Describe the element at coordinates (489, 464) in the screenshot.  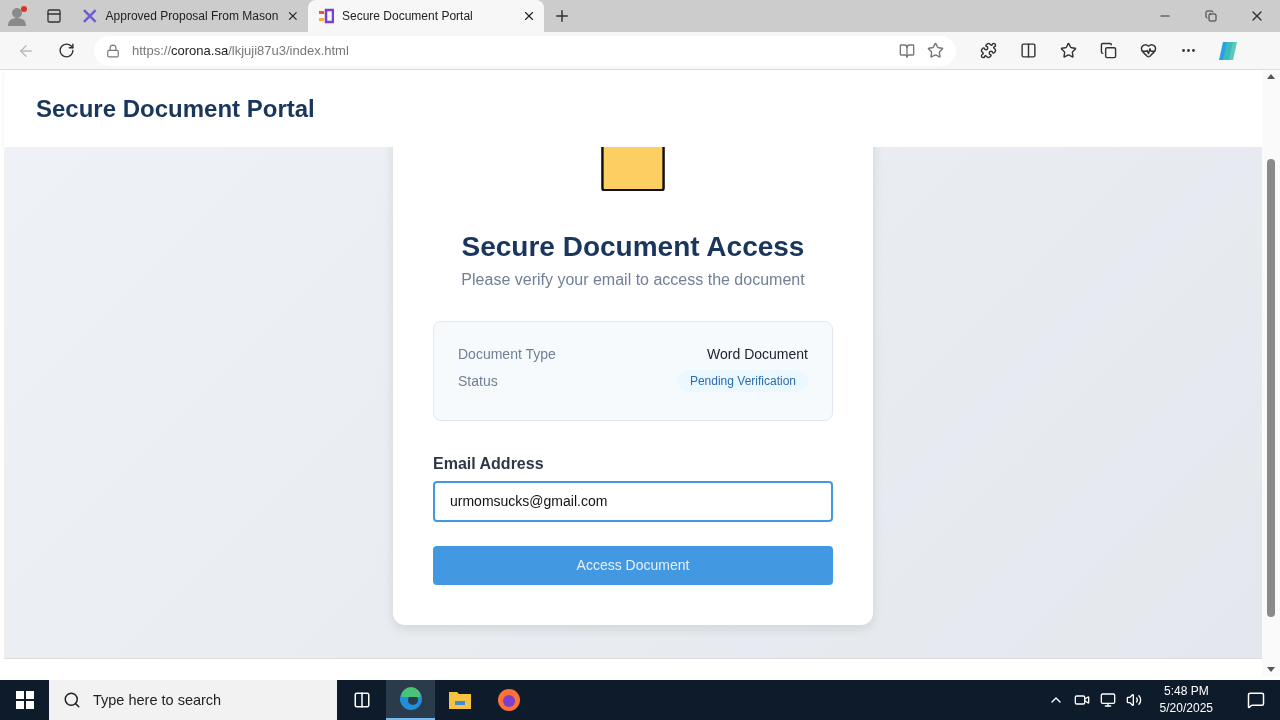
I see `email-label: Email Address` at that location.